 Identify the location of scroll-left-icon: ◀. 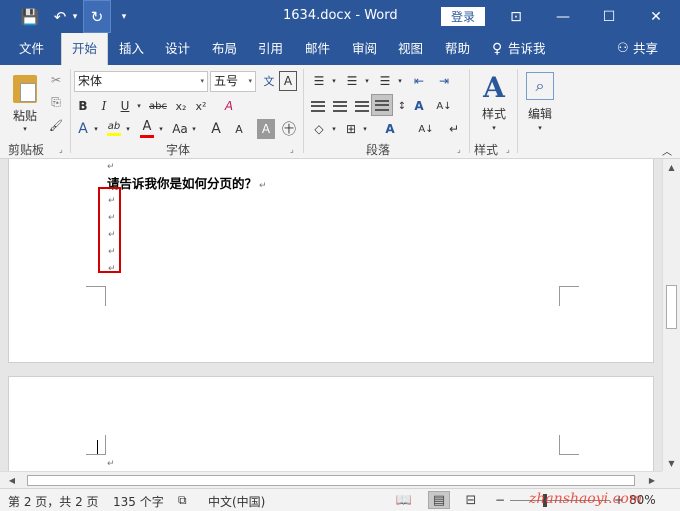
(12, 480).